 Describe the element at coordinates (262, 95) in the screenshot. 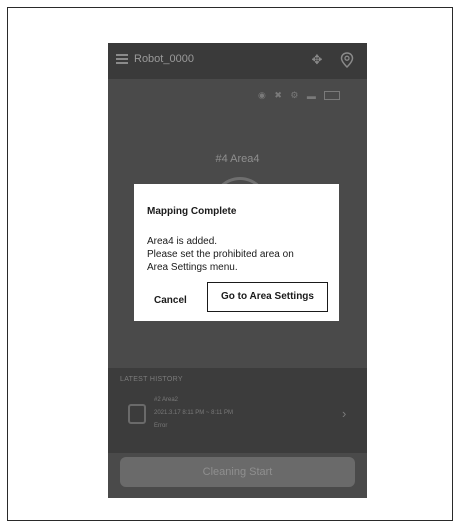

I see `wifi-icon: ◉` at that location.